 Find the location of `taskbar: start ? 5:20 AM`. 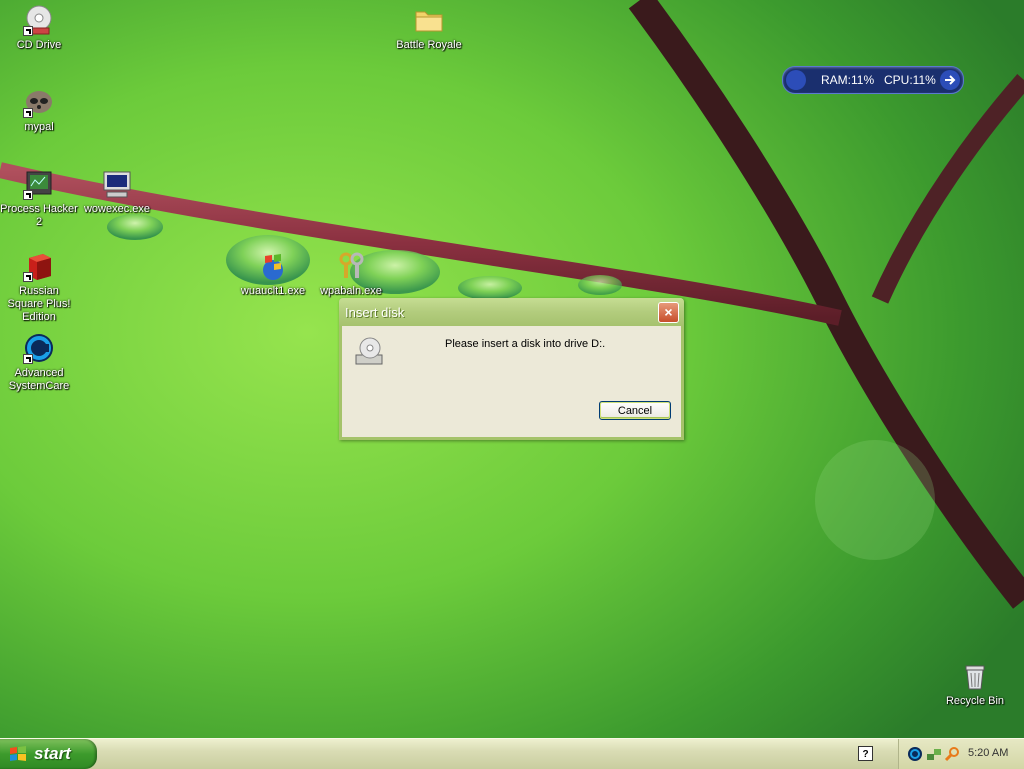

taskbar: start ? 5:20 AM is located at coordinates (512, 753).